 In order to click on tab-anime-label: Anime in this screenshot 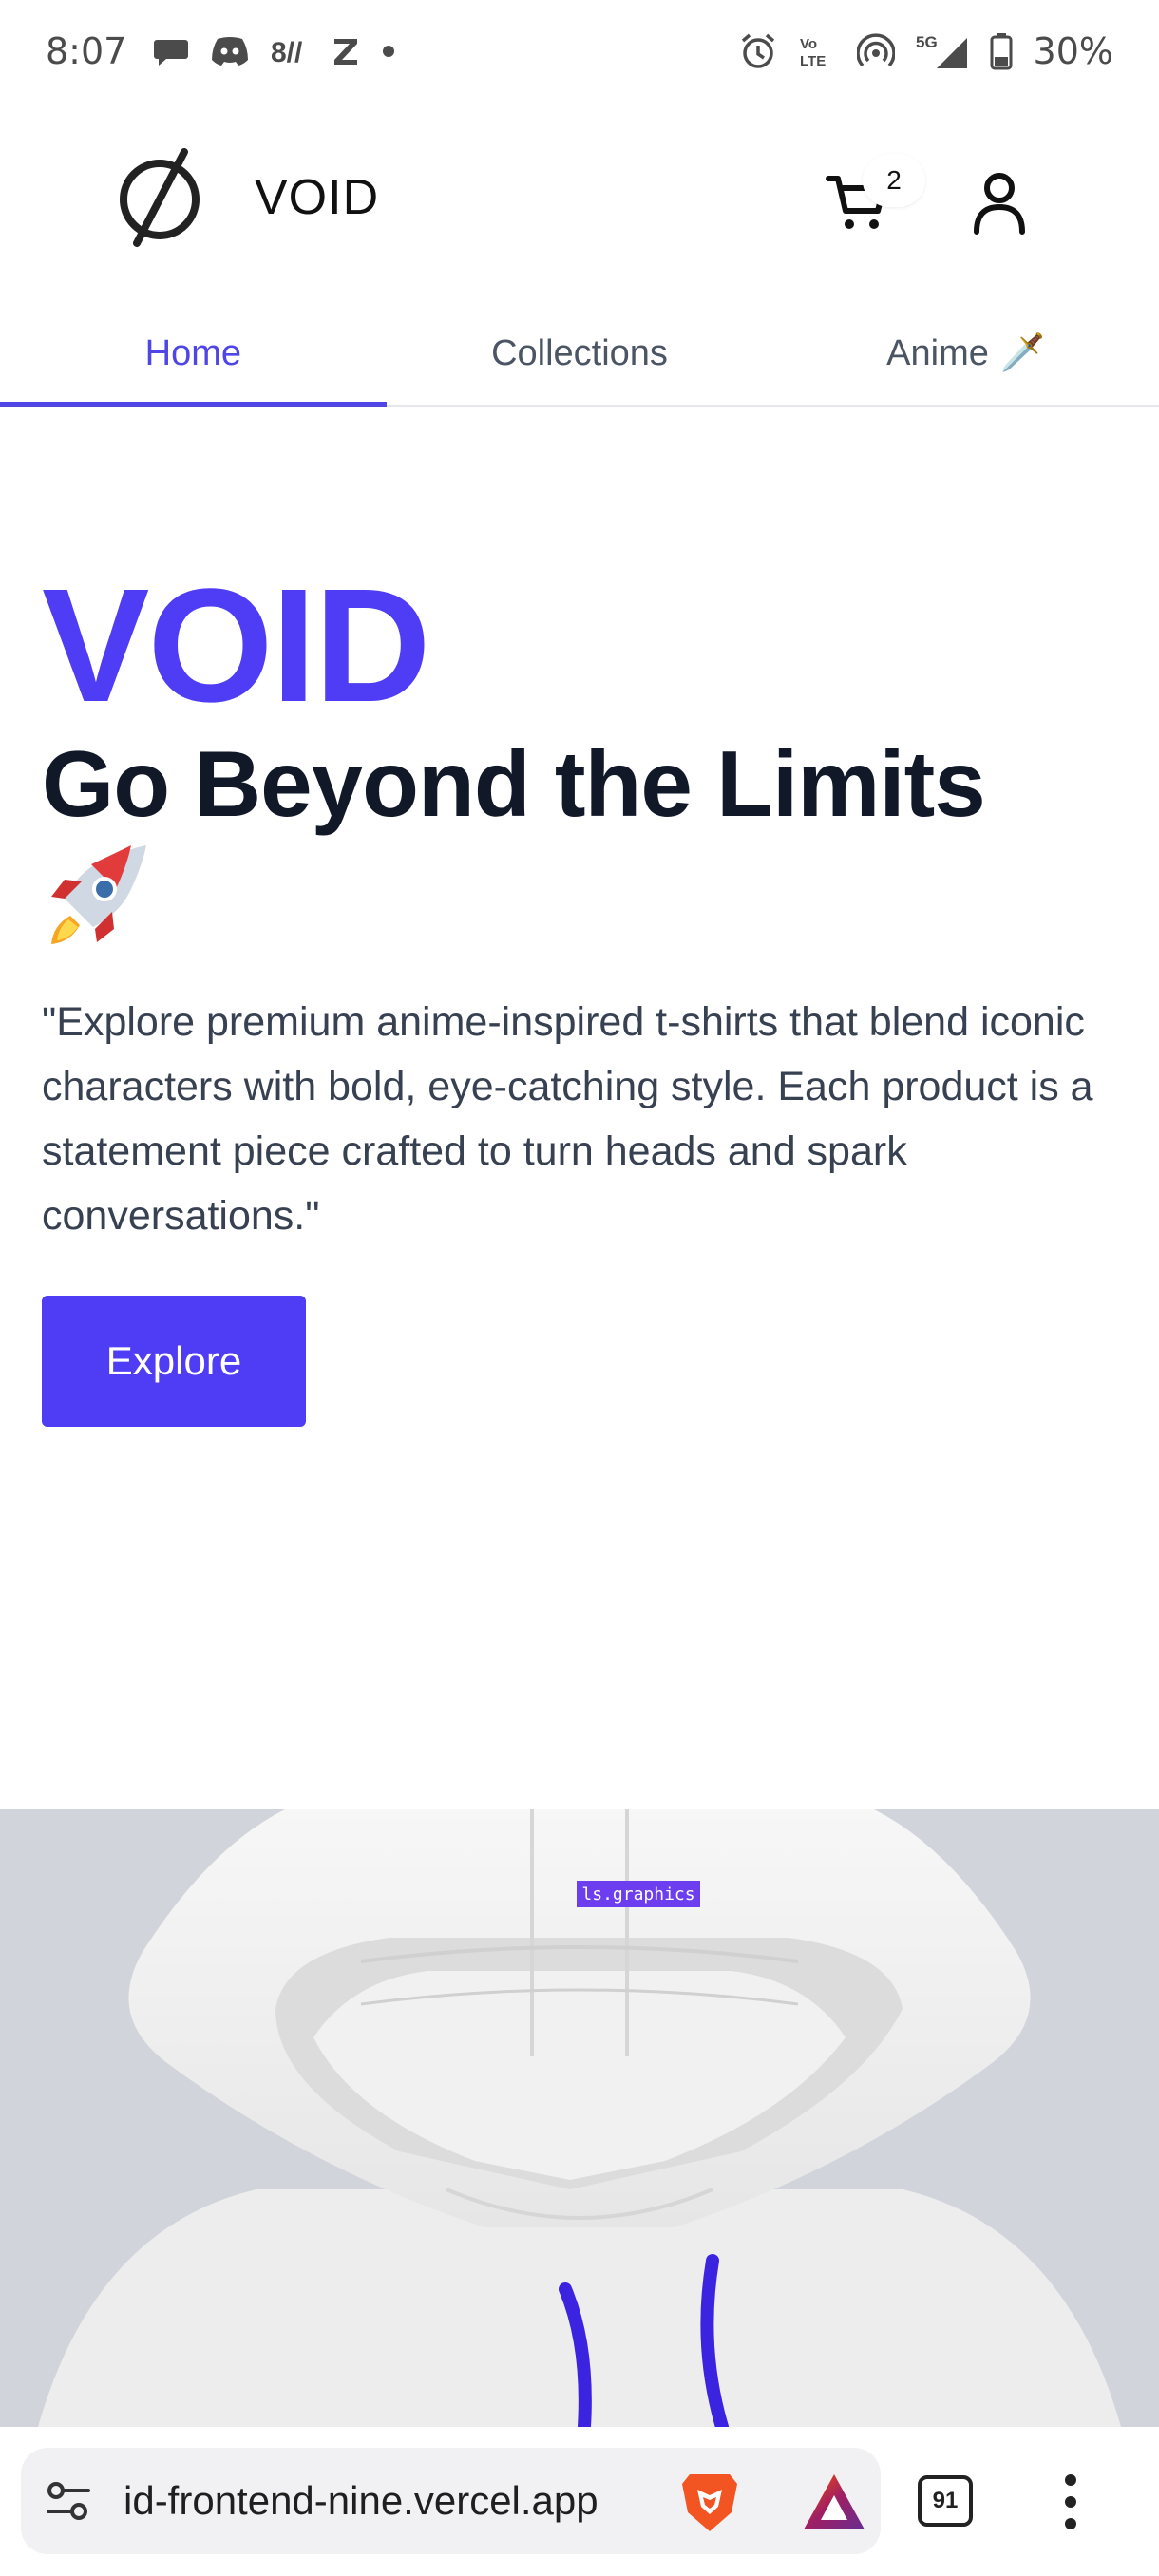, I will do `click(937, 352)`.